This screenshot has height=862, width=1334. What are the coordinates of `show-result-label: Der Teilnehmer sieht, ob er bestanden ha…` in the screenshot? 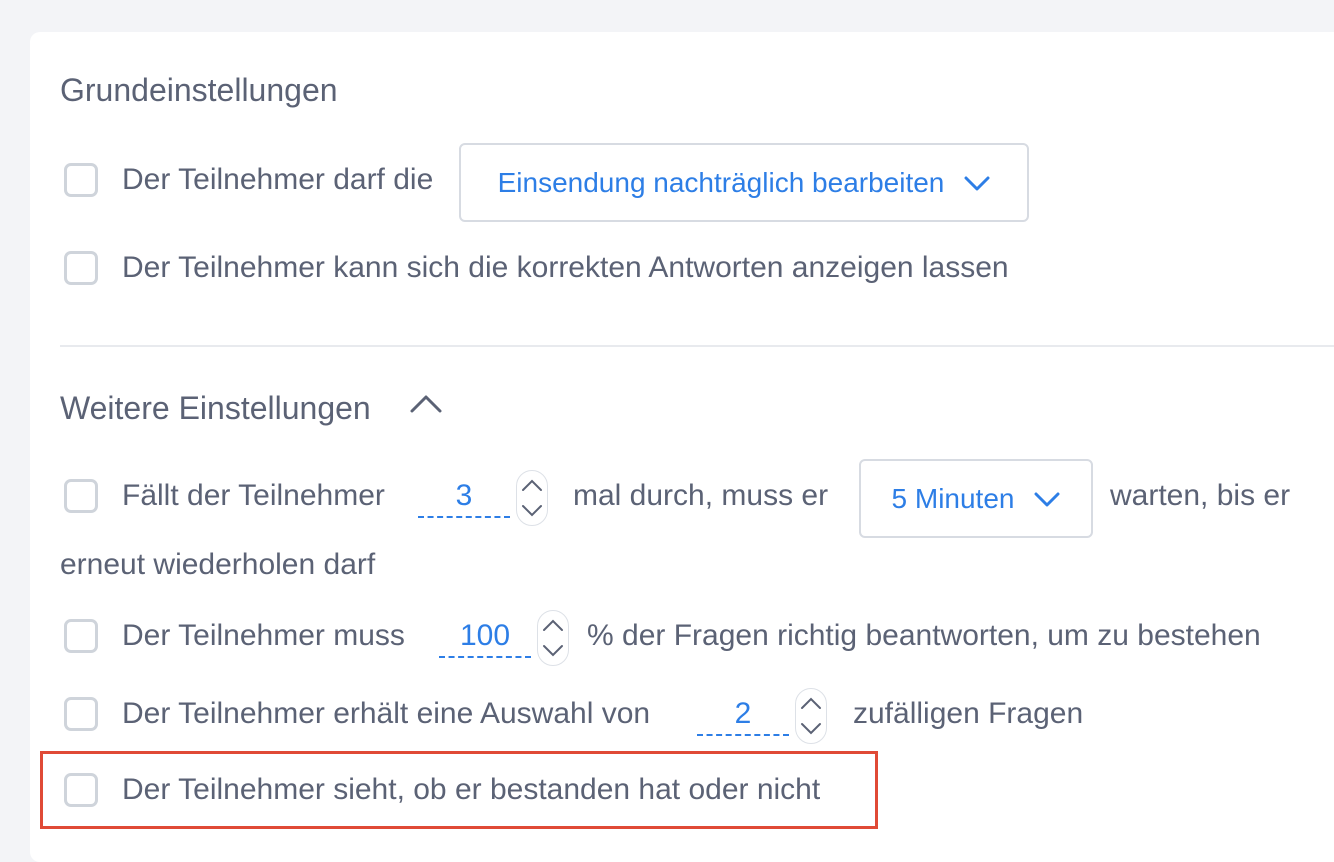 It's located at (471, 789).